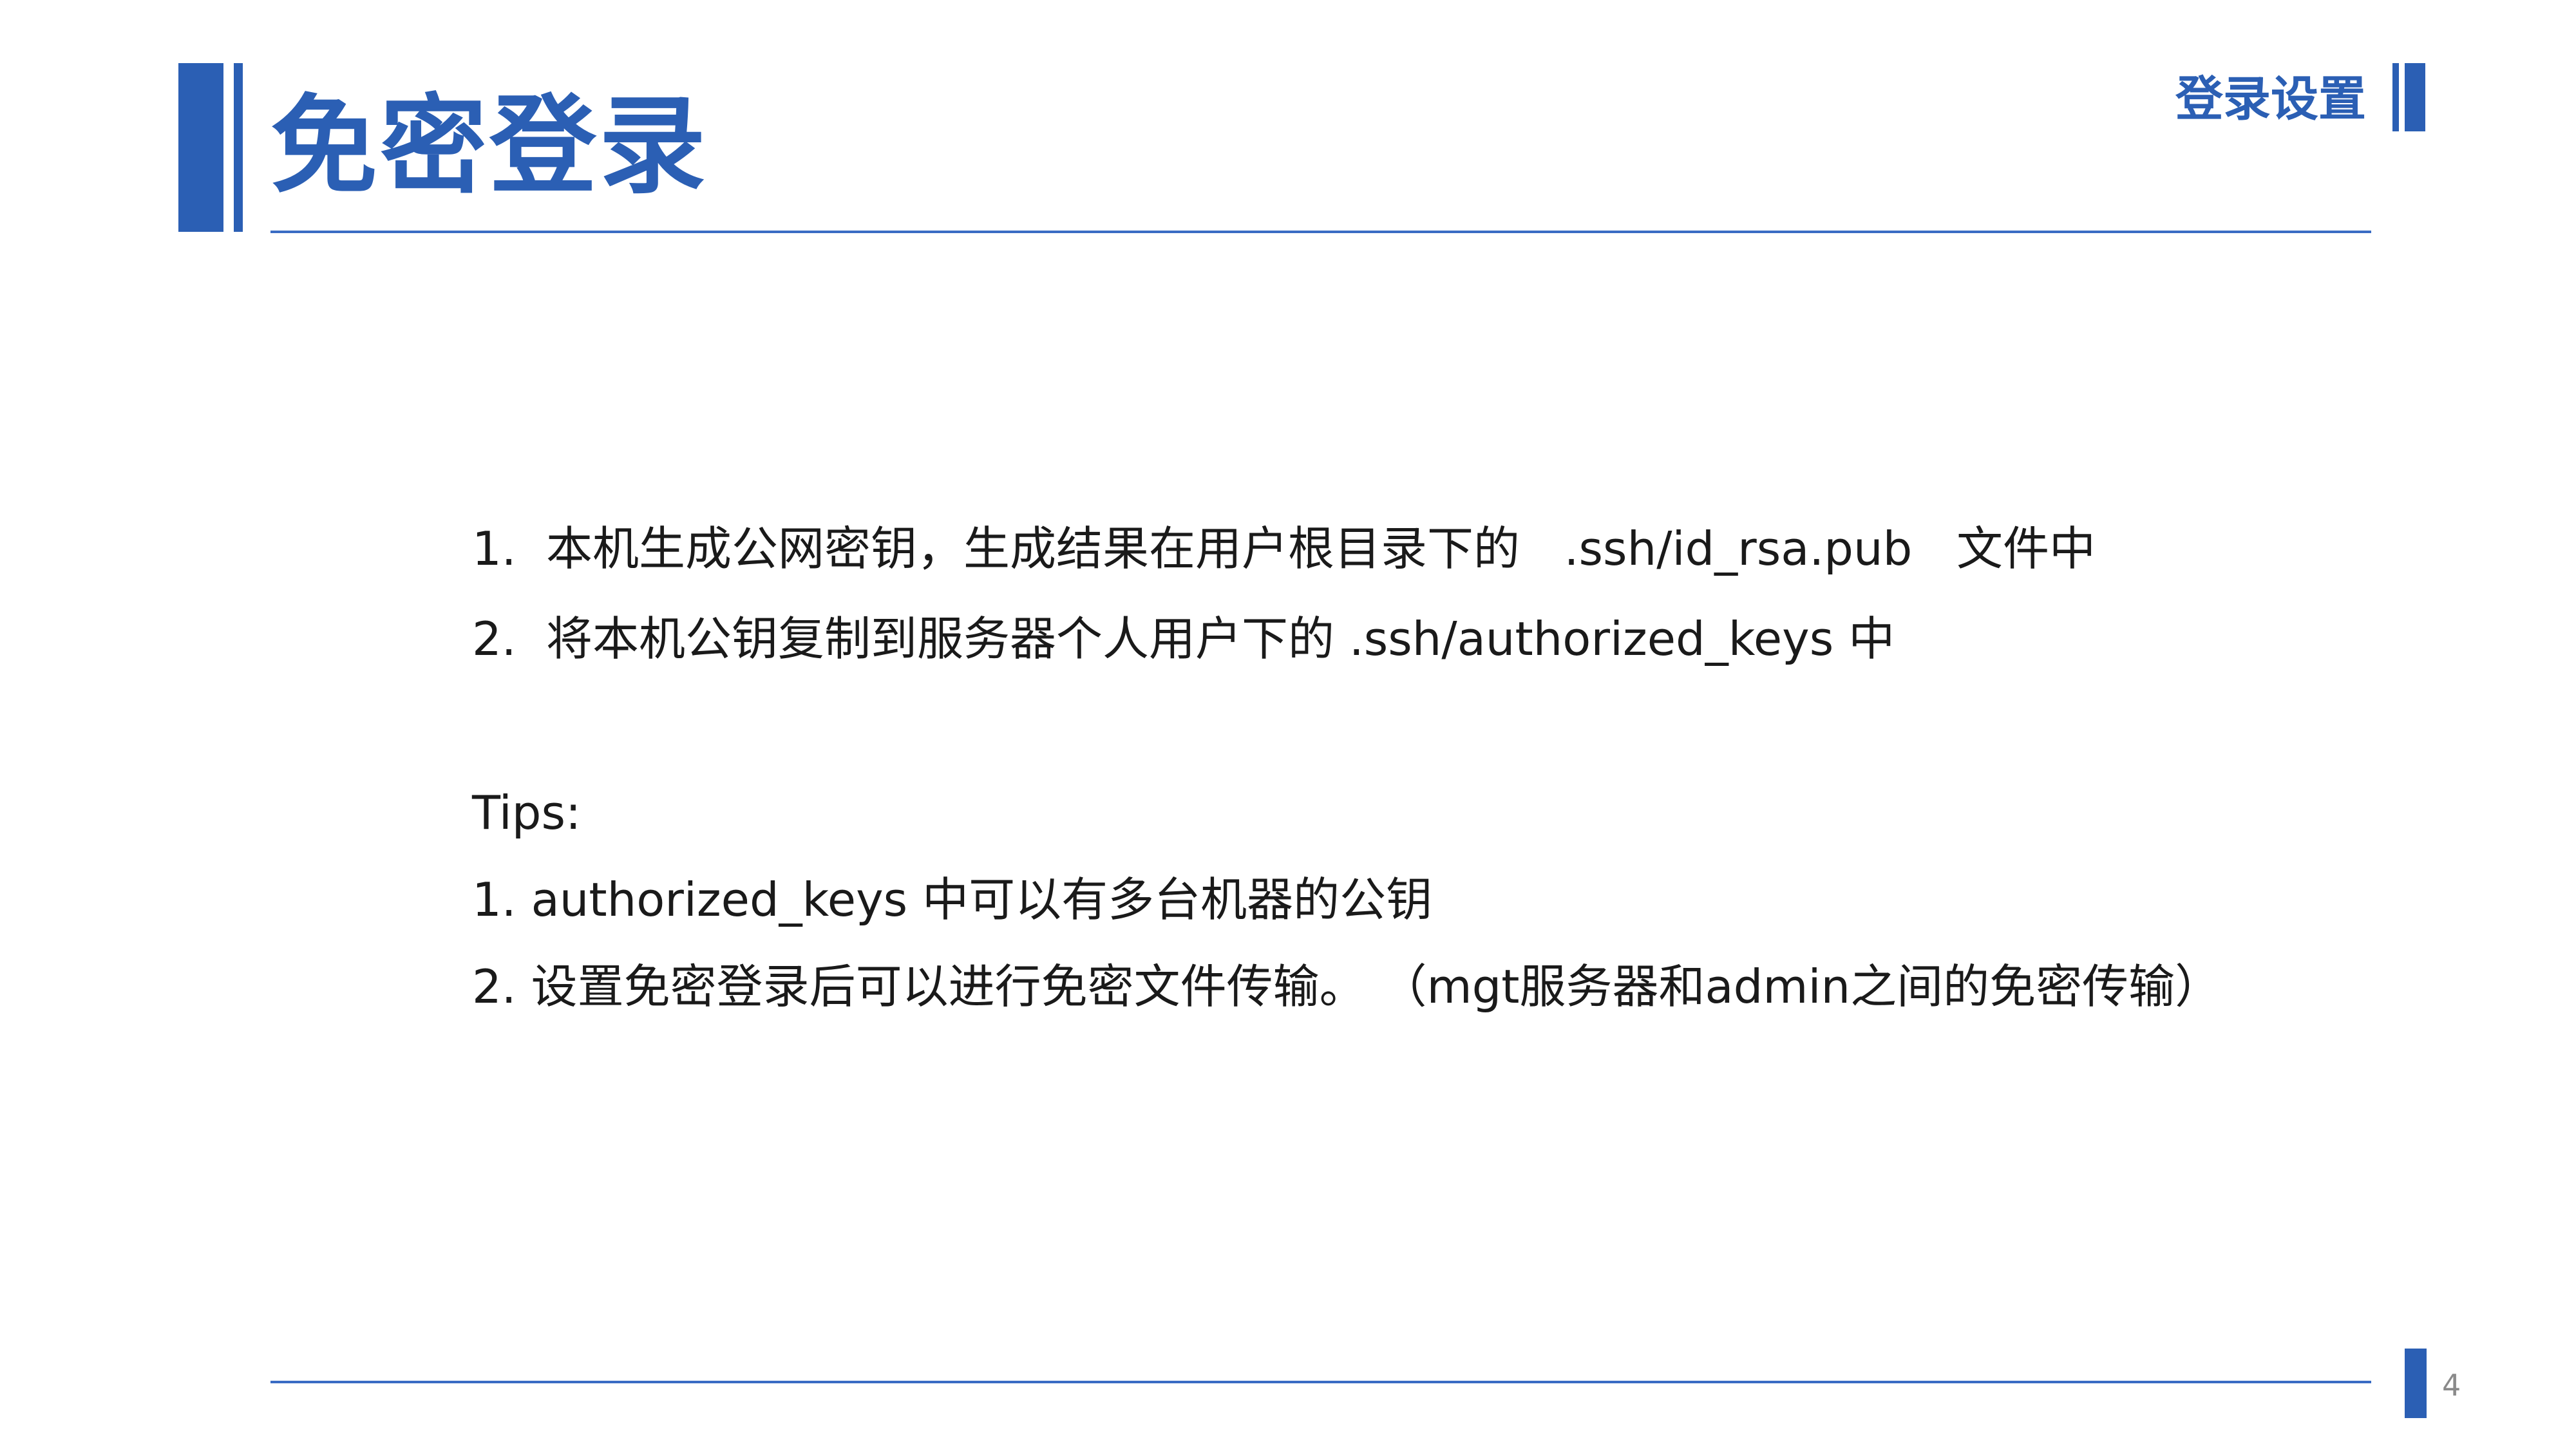 Image resolution: width=2576 pixels, height=1449 pixels. Describe the element at coordinates (1221, 639) in the screenshot. I see `step-text: 将本机公钥复制到服务器个人用户下的 .ssh/authorized_keys 中` at that location.